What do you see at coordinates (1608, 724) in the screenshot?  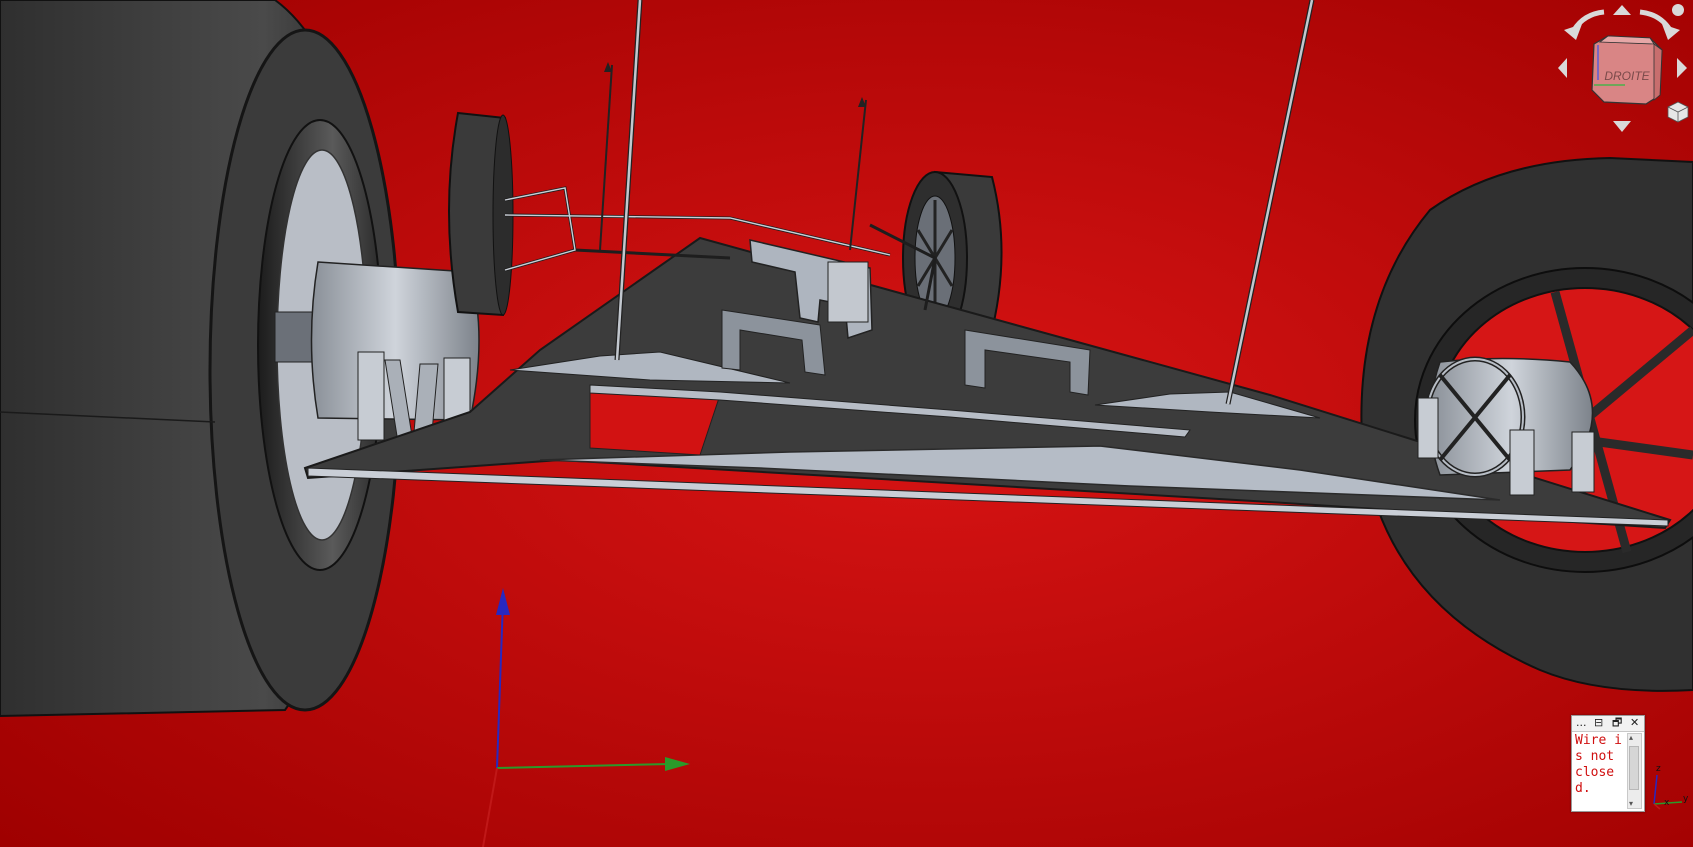 I see `report-view-title-bar: ... ⊟ 🗗 ✕` at bounding box center [1608, 724].